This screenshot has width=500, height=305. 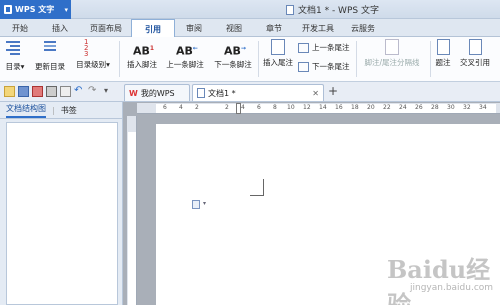 I want to click on prev-footnote-button: AB← 上一条脚注, so click(x=185, y=54).